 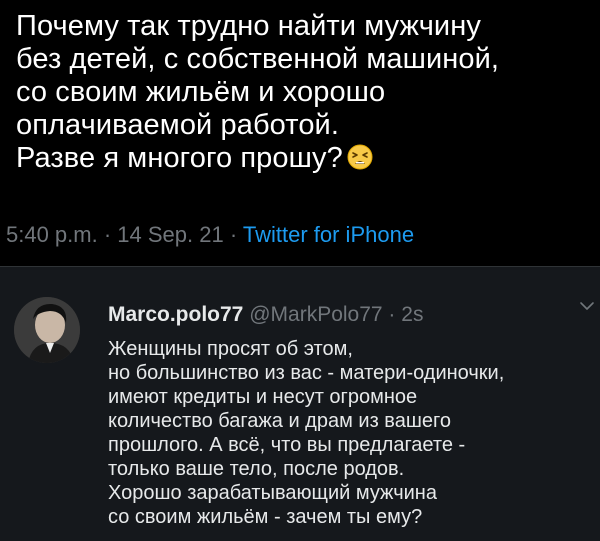 I want to click on reply-text-line: только ваше тело, после родов., so click(x=256, y=469).